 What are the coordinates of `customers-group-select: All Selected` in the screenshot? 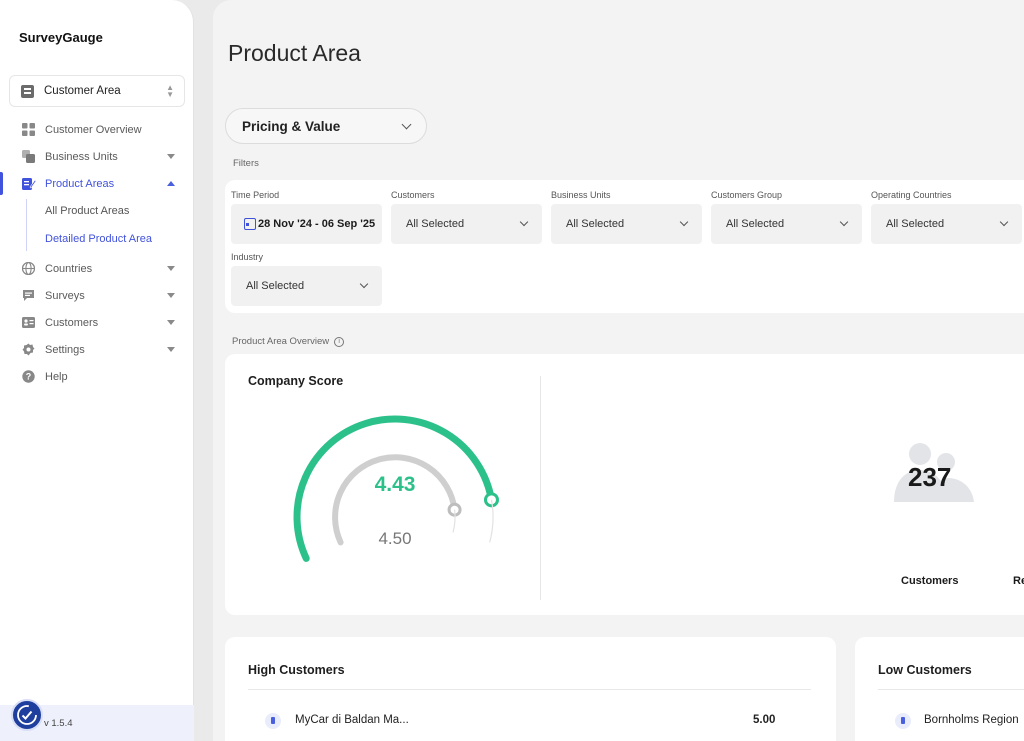 It's located at (786, 224).